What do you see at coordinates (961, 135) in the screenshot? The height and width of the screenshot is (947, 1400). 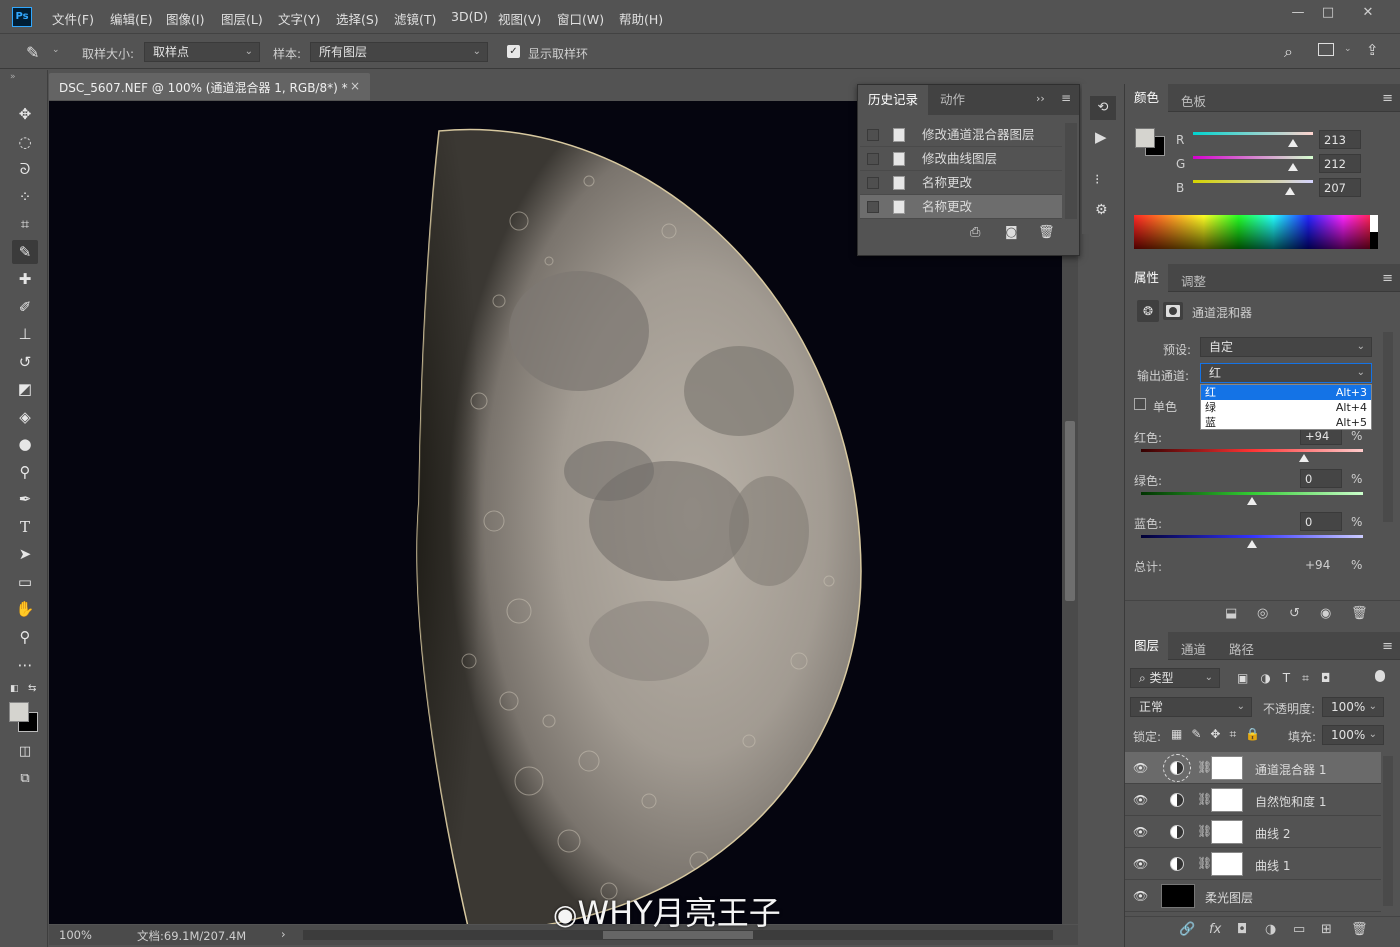 I see `history-item: 修改通道混合器图层` at bounding box center [961, 135].